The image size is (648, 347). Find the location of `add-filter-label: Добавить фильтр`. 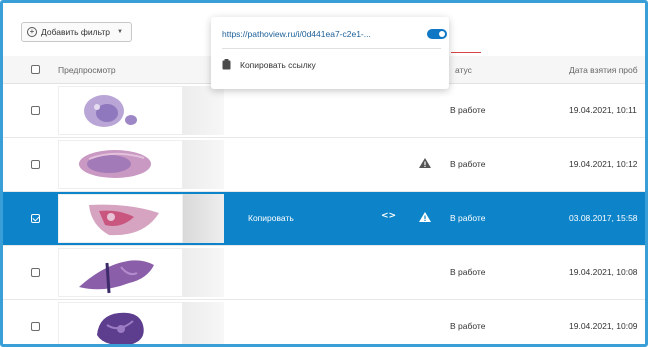

add-filter-label: Добавить фильтр is located at coordinates (76, 32).